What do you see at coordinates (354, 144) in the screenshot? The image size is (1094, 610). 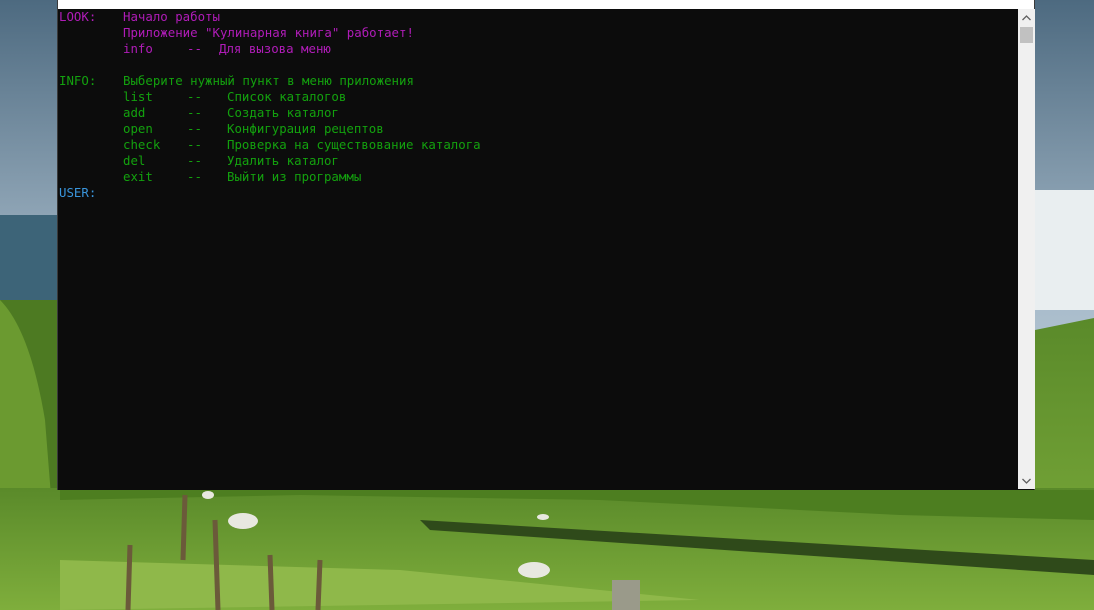 I see `command-description: Проверка на существование каталога` at bounding box center [354, 144].